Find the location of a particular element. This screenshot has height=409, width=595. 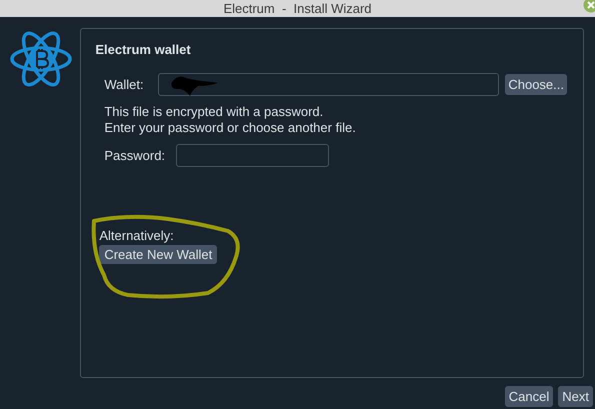

window-title: Electrum - Install Wizard is located at coordinates (297, 8).